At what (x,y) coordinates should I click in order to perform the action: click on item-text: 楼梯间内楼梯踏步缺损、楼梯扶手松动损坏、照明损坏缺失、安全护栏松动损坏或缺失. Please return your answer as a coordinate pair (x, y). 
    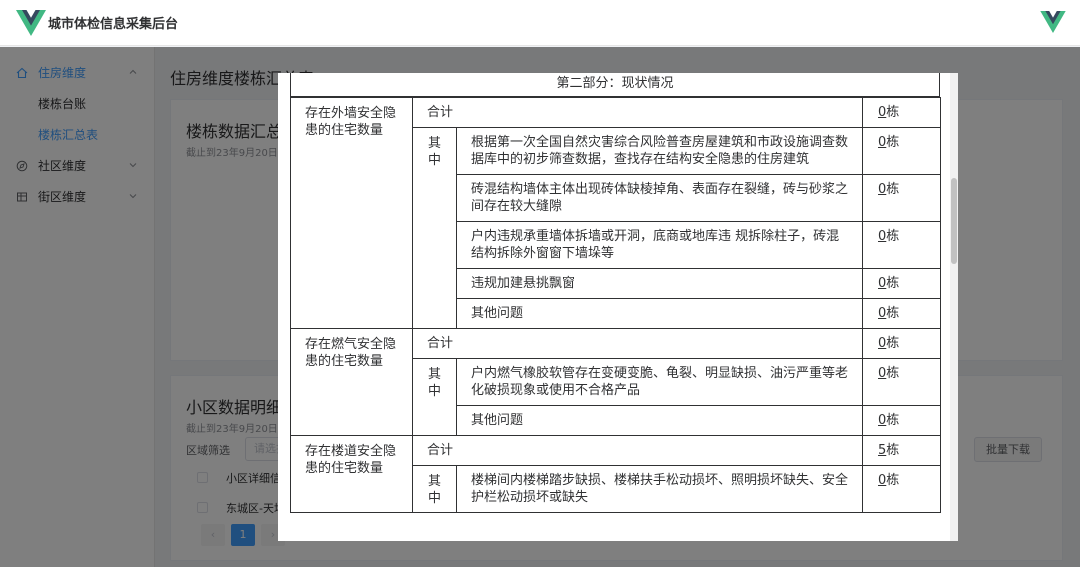
    Looking at the image, I should click on (659, 489).